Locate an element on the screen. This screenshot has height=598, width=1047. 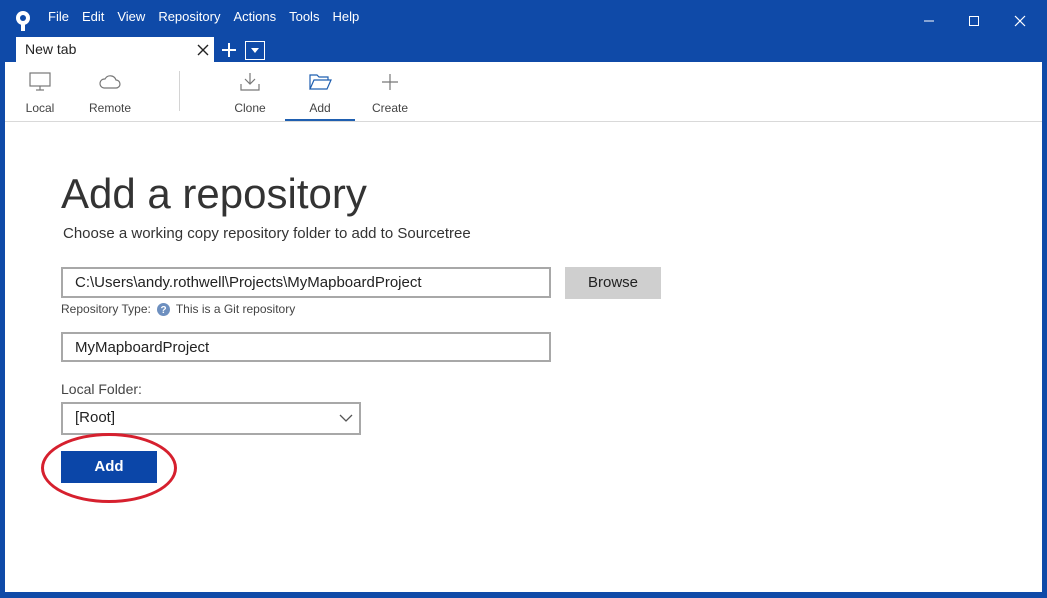
close-icon is located at coordinates (1020, 21).